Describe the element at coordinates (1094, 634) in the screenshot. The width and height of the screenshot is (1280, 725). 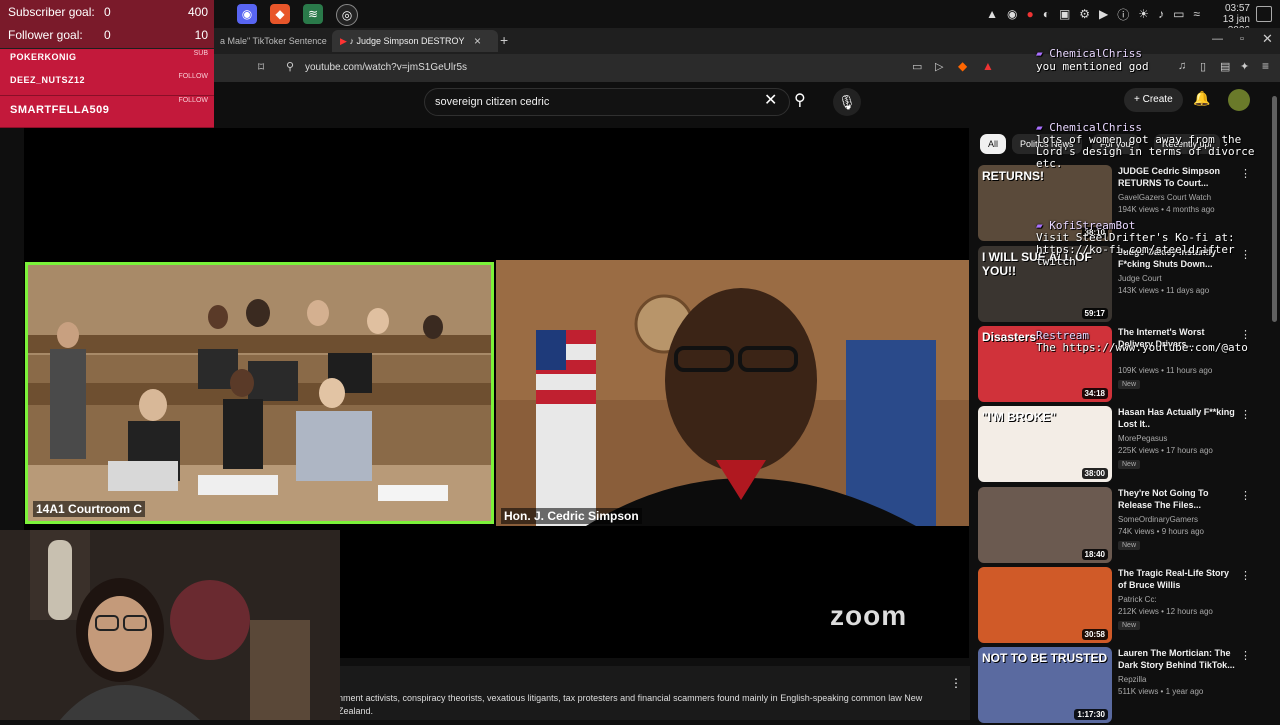
I see `video-duration: 30:58` at that location.